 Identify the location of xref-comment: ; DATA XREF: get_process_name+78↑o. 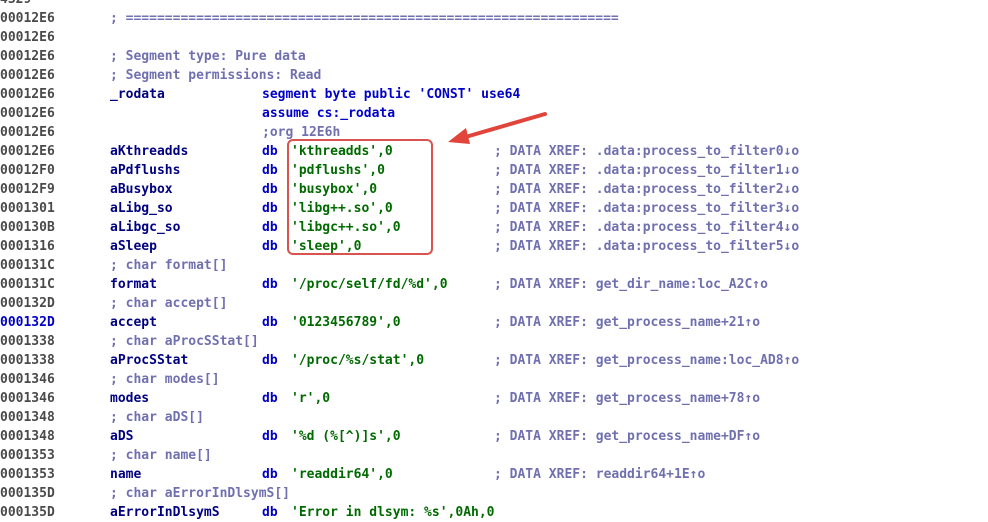
(627, 398).